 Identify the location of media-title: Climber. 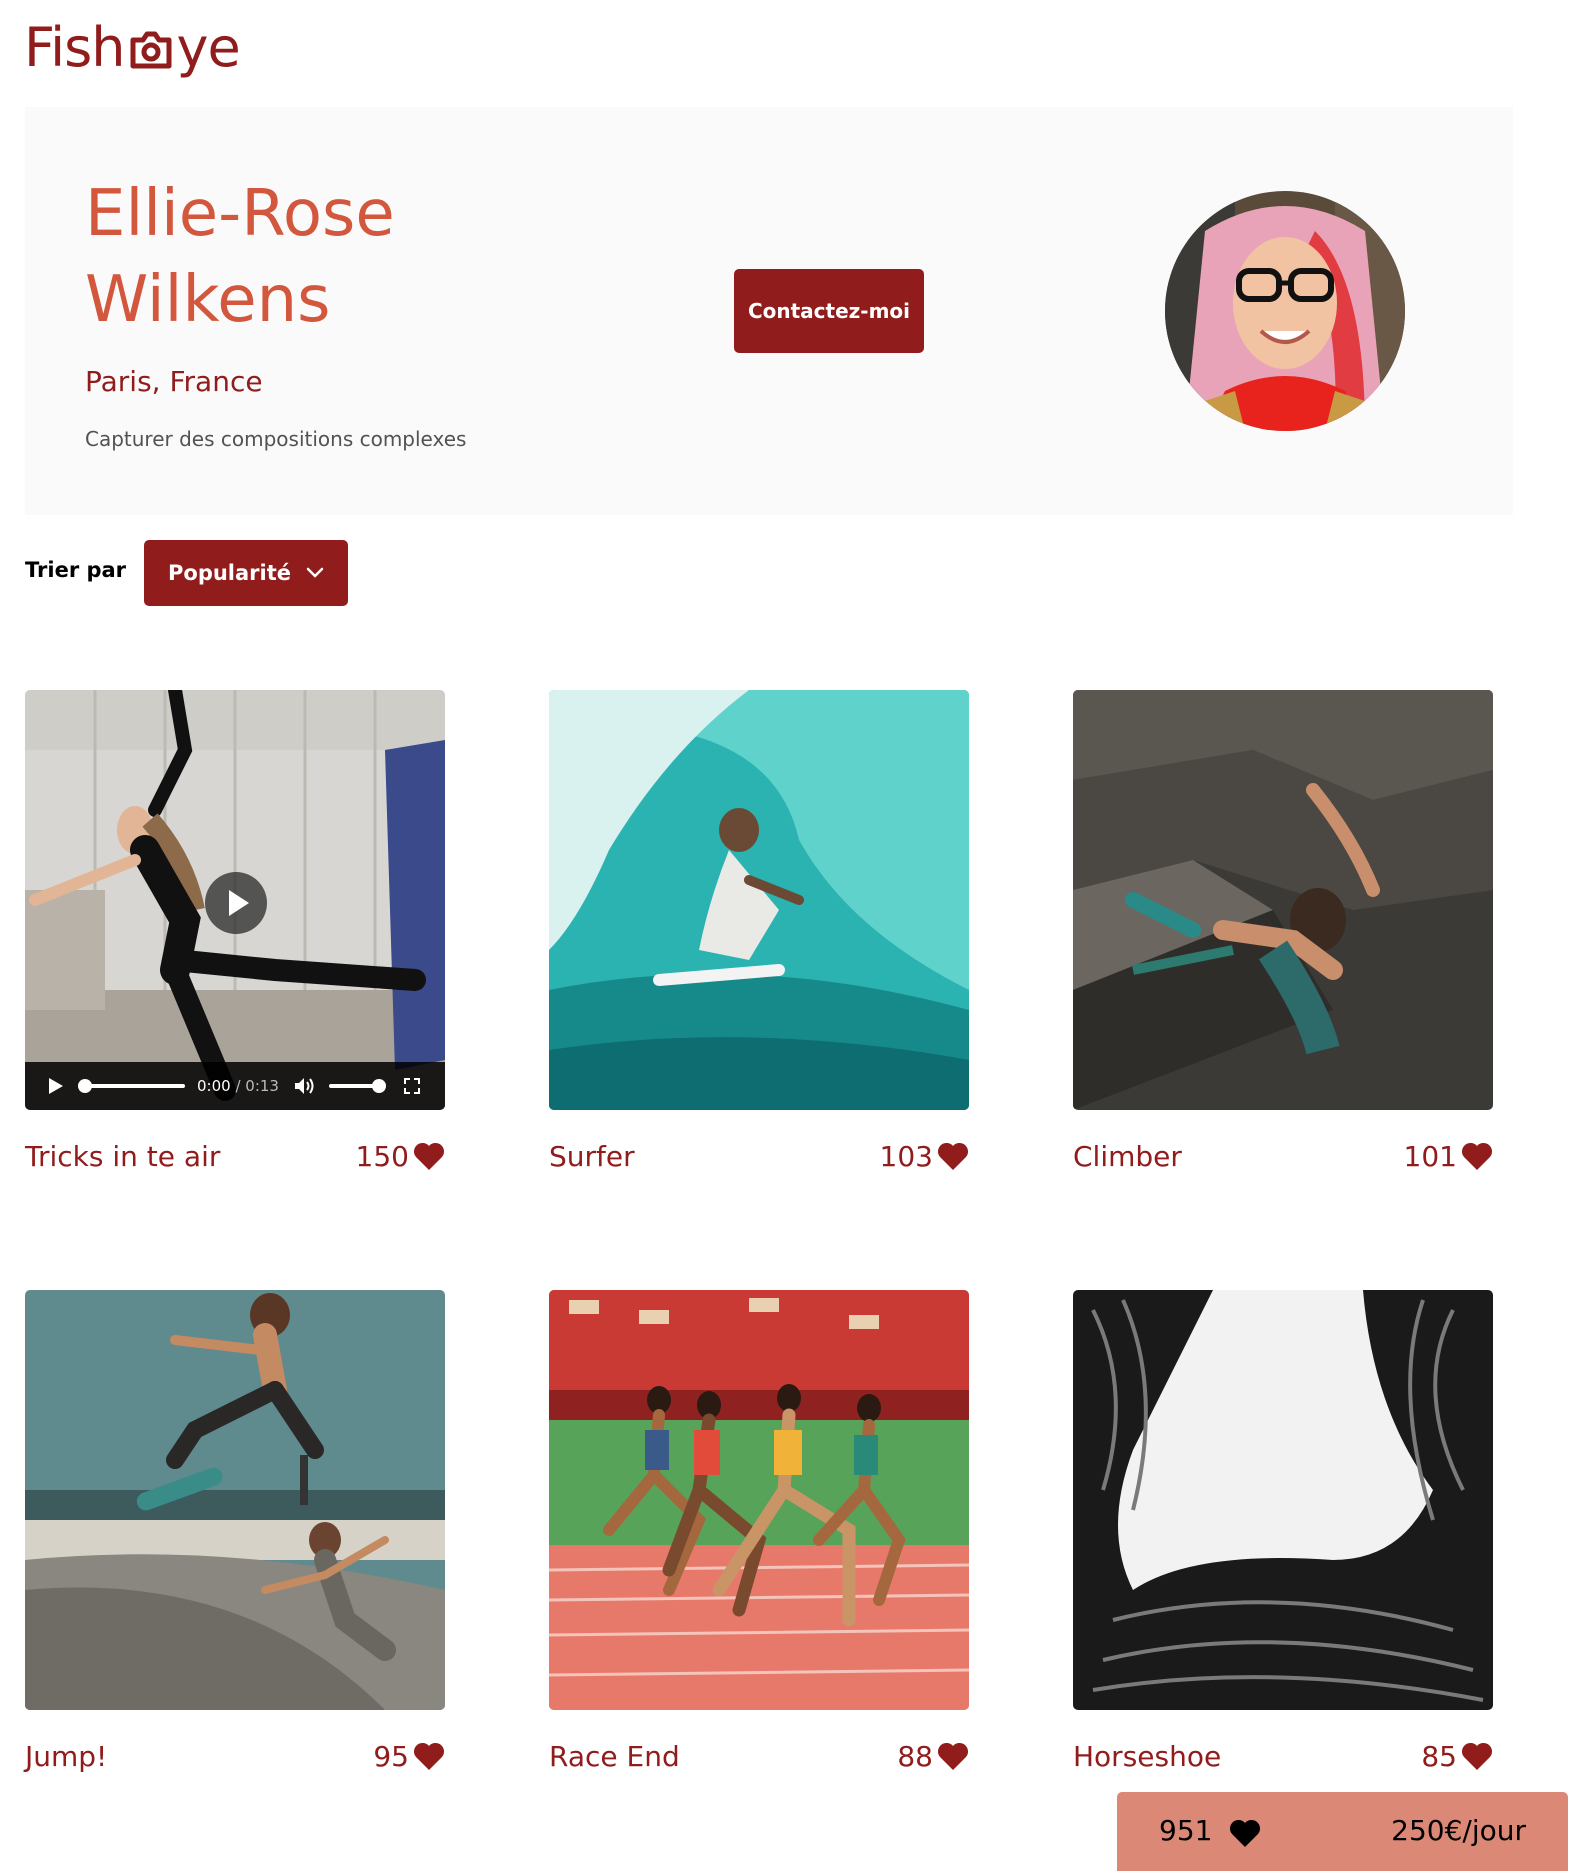
(1127, 1156).